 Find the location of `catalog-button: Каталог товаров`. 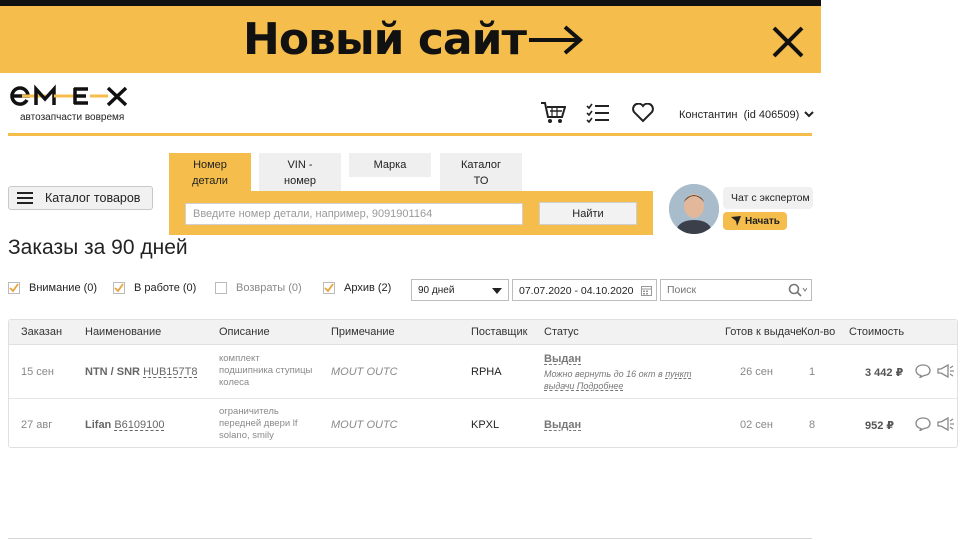

catalog-button: Каталог товаров is located at coordinates (80, 198).